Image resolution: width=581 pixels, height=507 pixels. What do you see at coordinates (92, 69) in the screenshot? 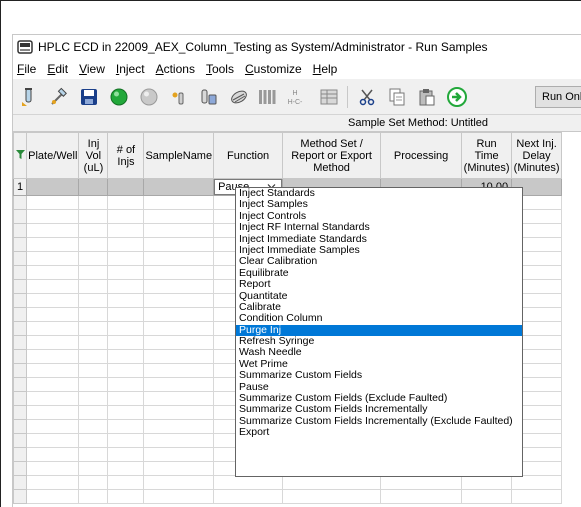
I see `menu-view: View` at bounding box center [92, 69].